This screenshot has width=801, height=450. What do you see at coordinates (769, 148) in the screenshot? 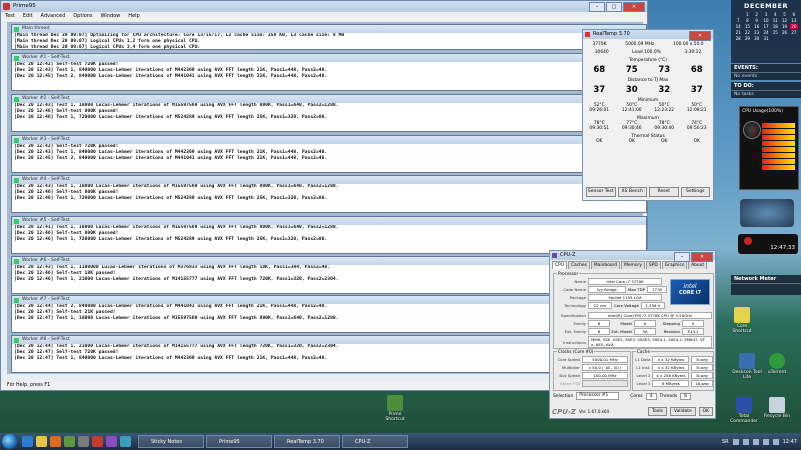
I see `cpu-meter-gadget: CPU Usage(100%)` at bounding box center [769, 148].